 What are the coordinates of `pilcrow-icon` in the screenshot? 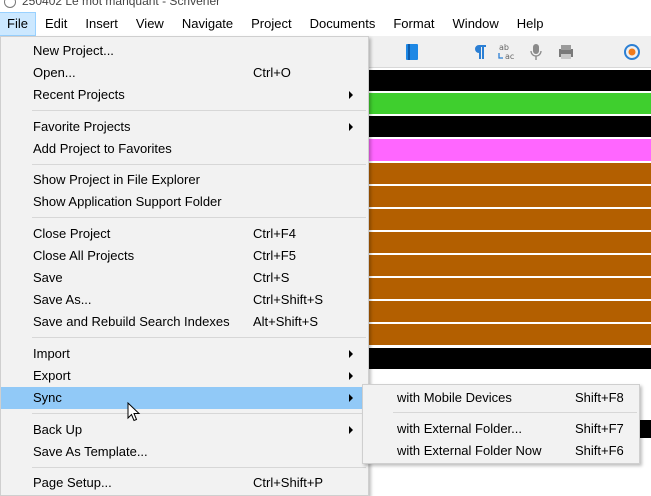 It's located at (480, 52).